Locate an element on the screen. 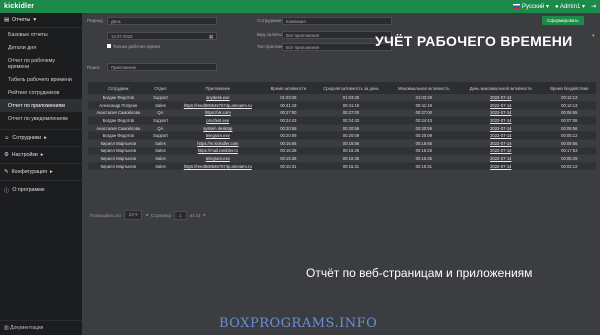  table-cell: system desktop is located at coordinates (218, 128).